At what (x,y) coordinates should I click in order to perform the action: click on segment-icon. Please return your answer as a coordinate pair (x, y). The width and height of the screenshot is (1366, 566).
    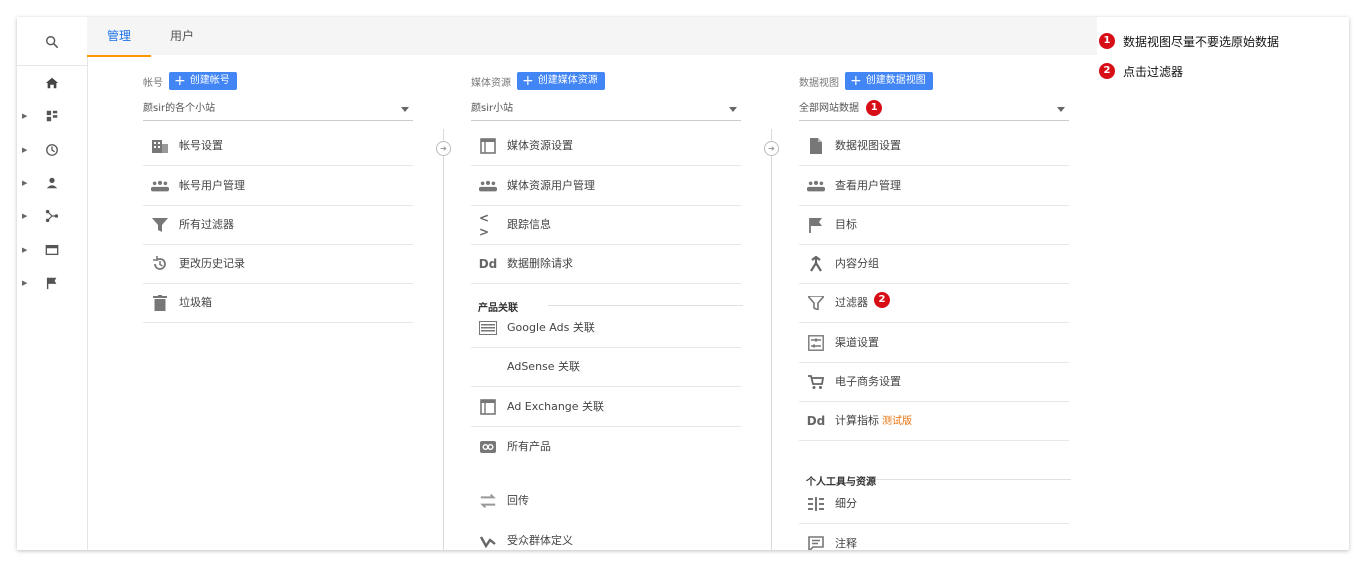
    Looking at the image, I should click on (816, 504).